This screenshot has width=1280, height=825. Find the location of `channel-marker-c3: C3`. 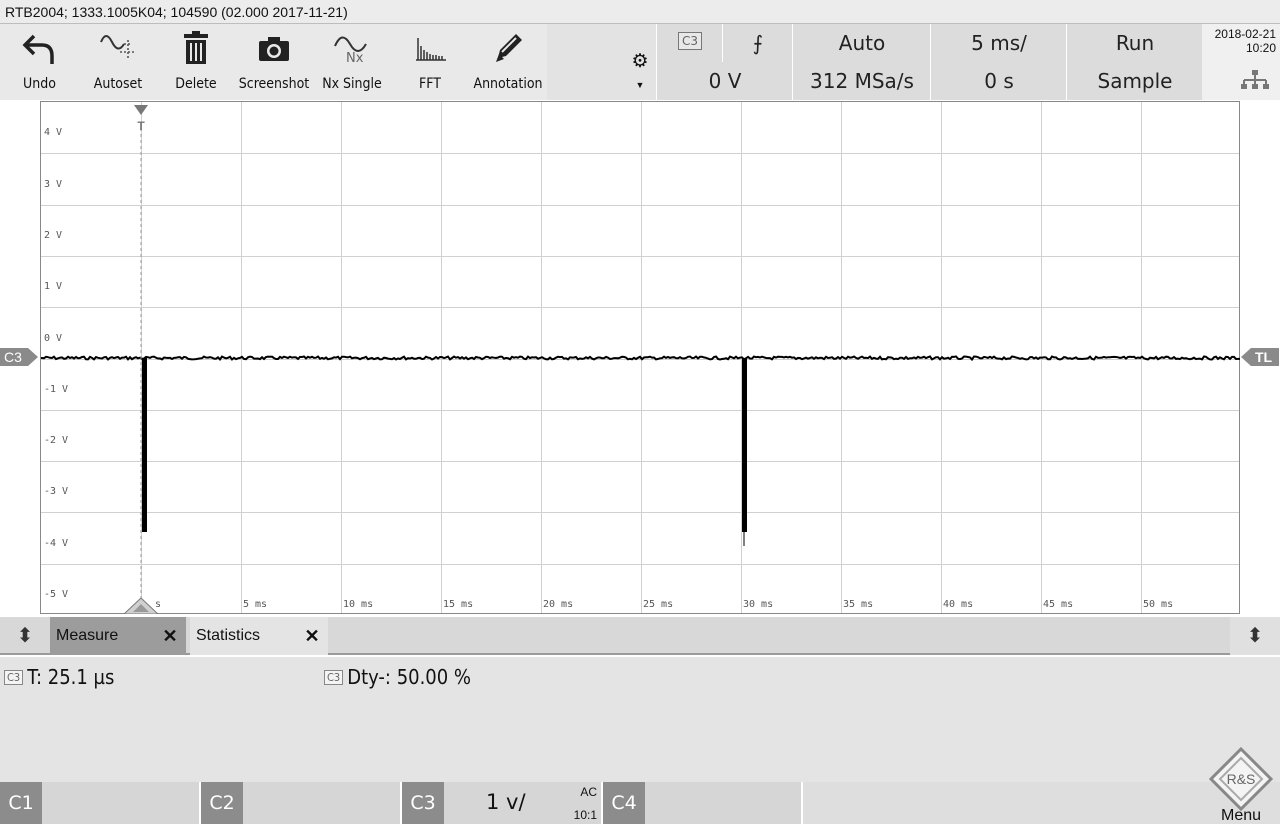

channel-marker-c3: C3 is located at coordinates (19, 357).